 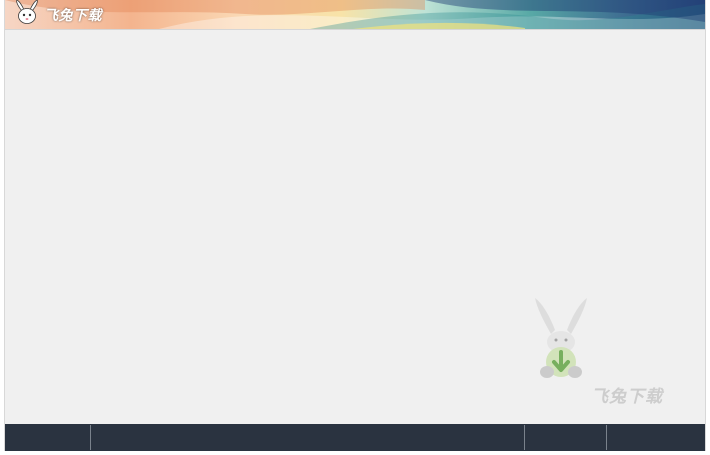 What do you see at coordinates (627, 397) in the screenshot?
I see `watermark-text: 飞兔下载` at bounding box center [627, 397].